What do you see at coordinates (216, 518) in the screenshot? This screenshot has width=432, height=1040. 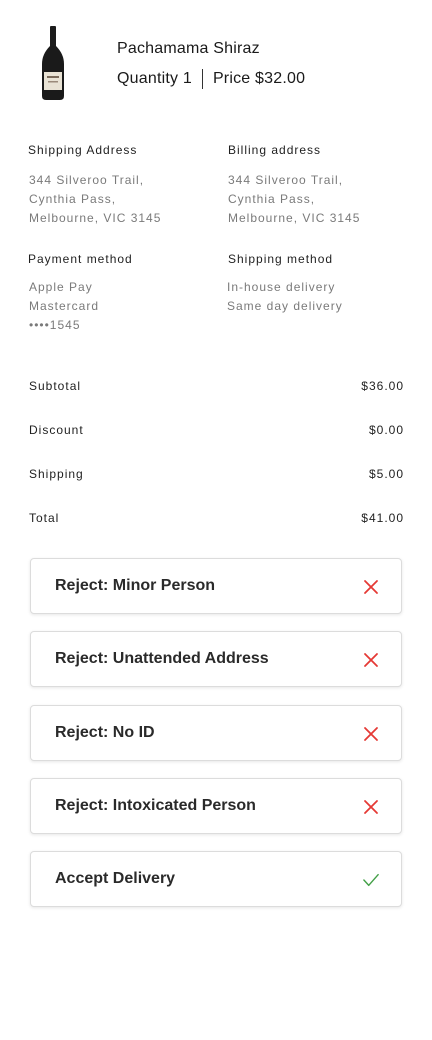 I see `summary-total: Total $41.00` at bounding box center [216, 518].